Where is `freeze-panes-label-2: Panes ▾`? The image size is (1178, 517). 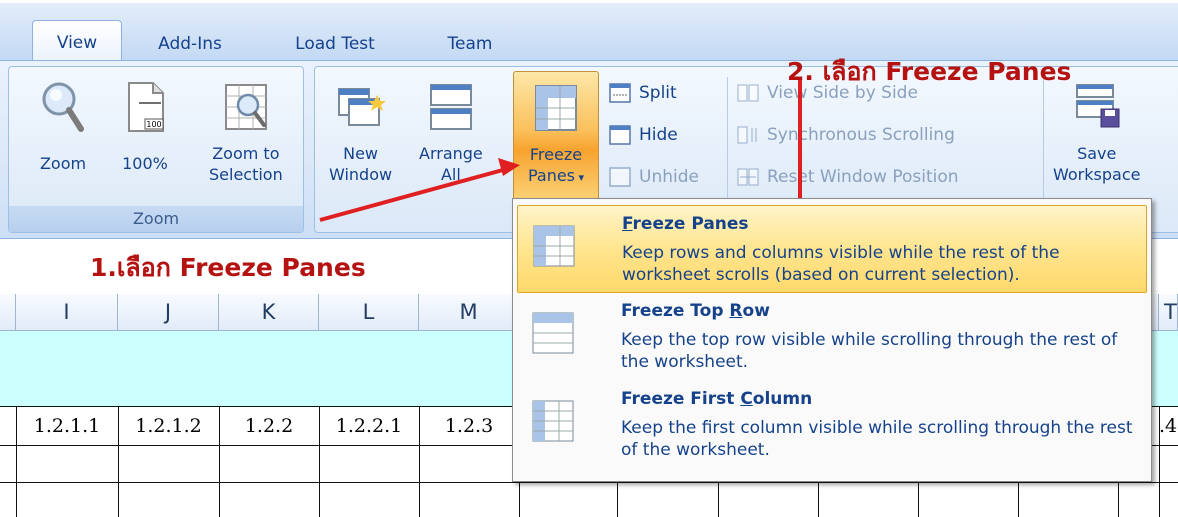
freeze-panes-label-2: Panes ▾ is located at coordinates (556, 175).